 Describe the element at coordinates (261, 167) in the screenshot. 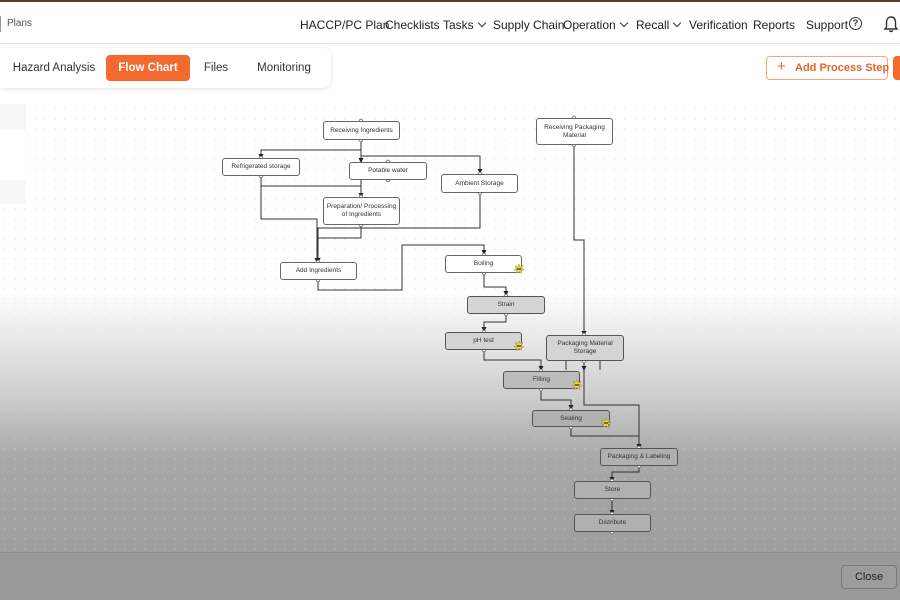

I see `flow-step-refrigerated-storage: Refrigerated storage` at that location.